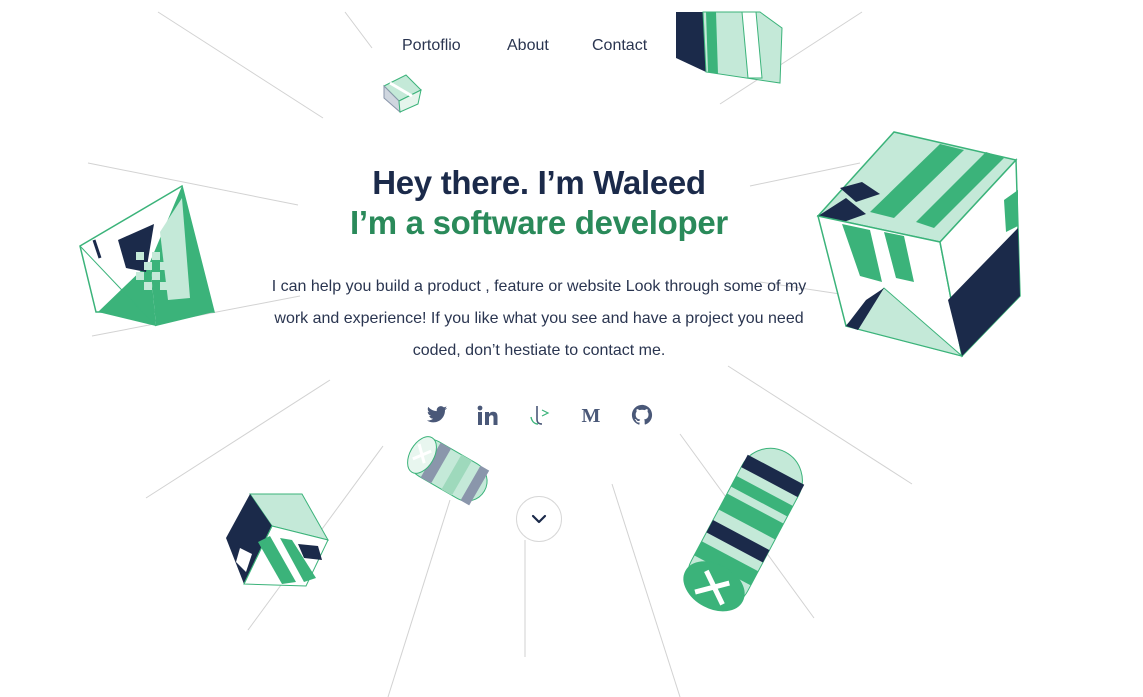 The image size is (1143, 697). Describe the element at coordinates (619, 46) in the screenshot. I see `nav-link-contact: Contact` at that location.